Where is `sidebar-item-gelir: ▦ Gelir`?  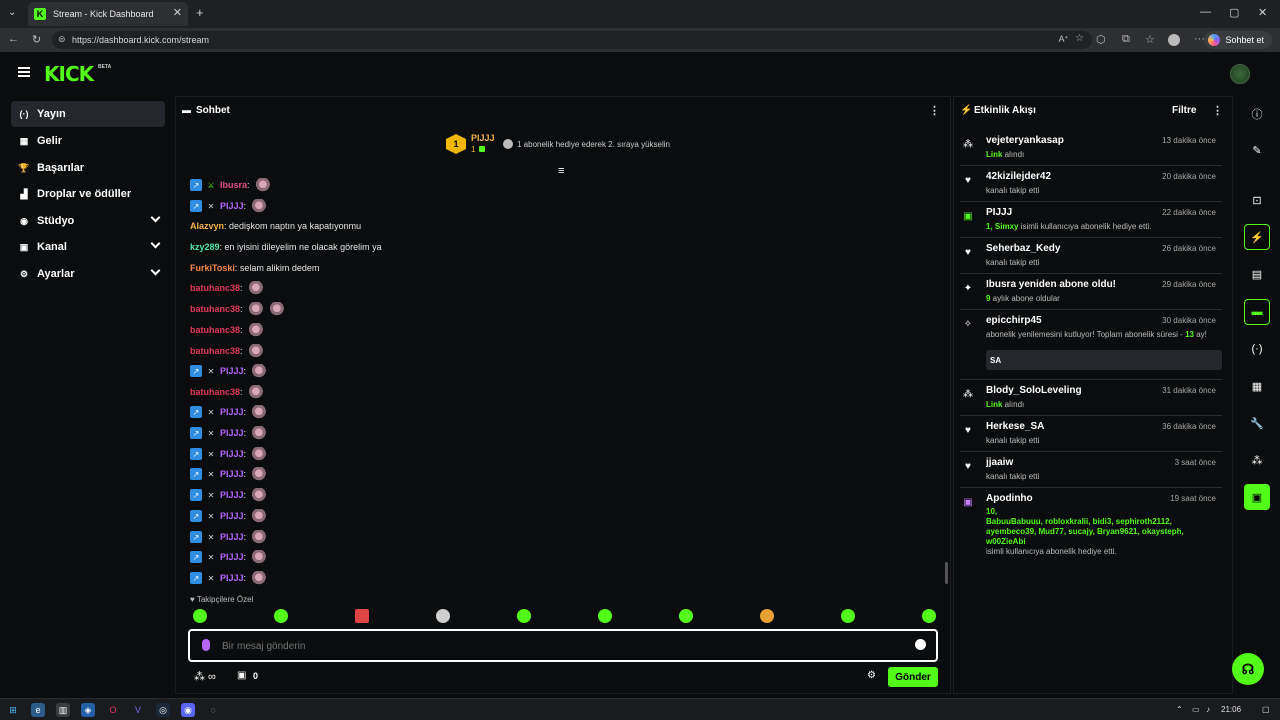
sidebar-item-gelir: ▦ Gelir is located at coordinates (88, 141).